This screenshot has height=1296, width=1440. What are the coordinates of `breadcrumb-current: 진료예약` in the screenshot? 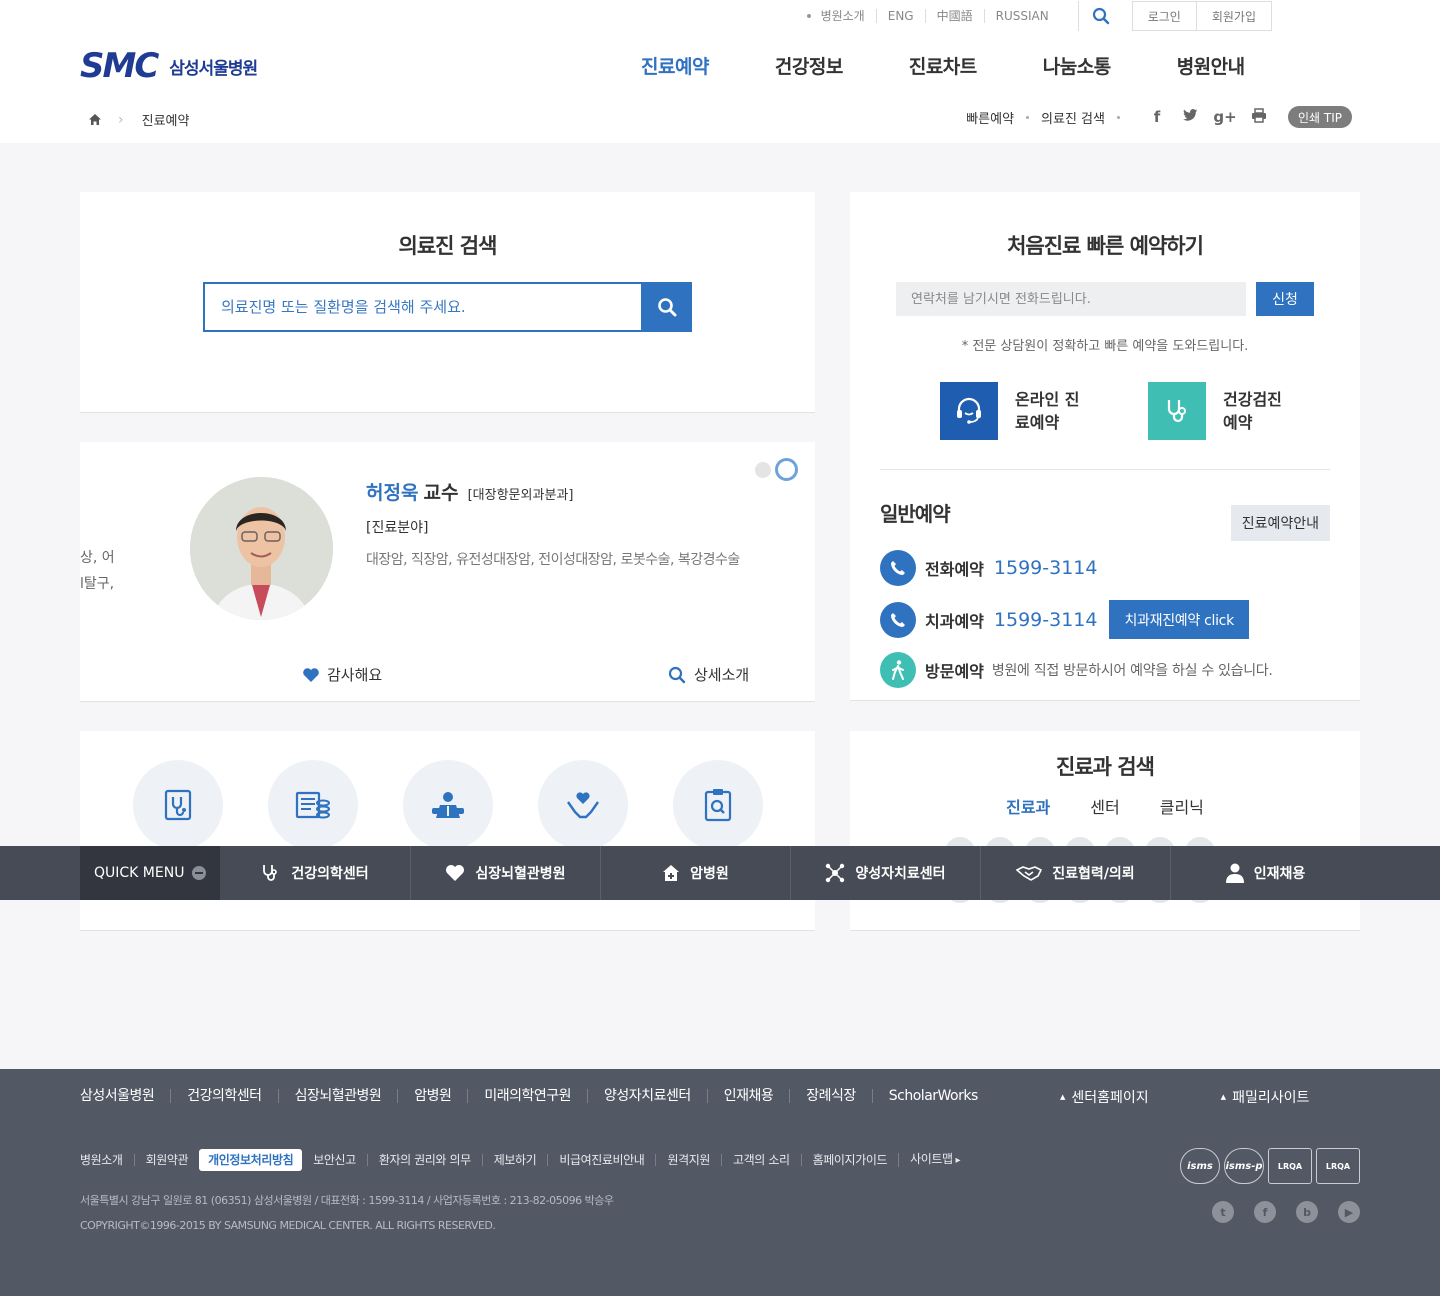 It's located at (165, 121).